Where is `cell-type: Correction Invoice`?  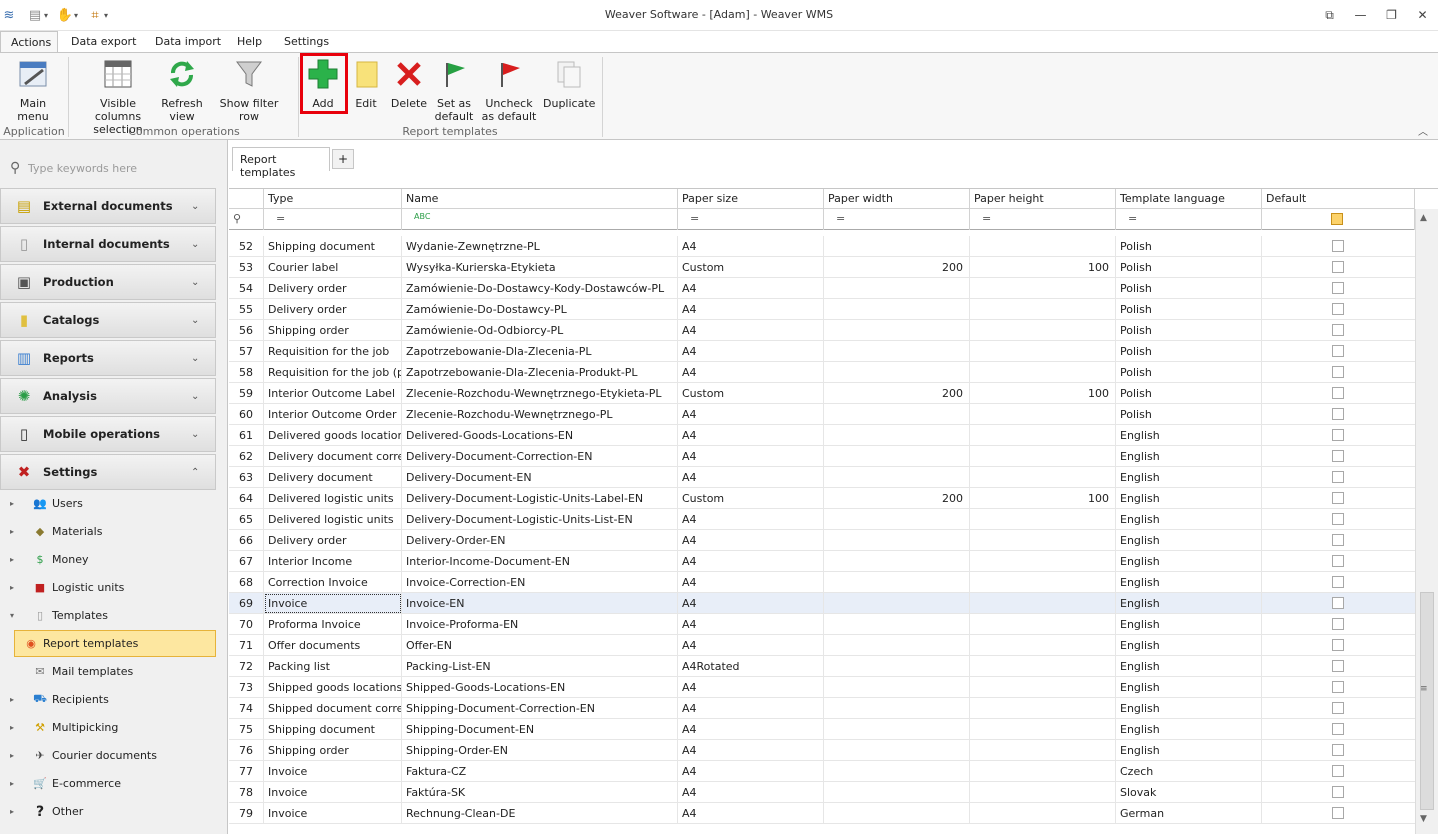 cell-type: Correction Invoice is located at coordinates (333, 582).